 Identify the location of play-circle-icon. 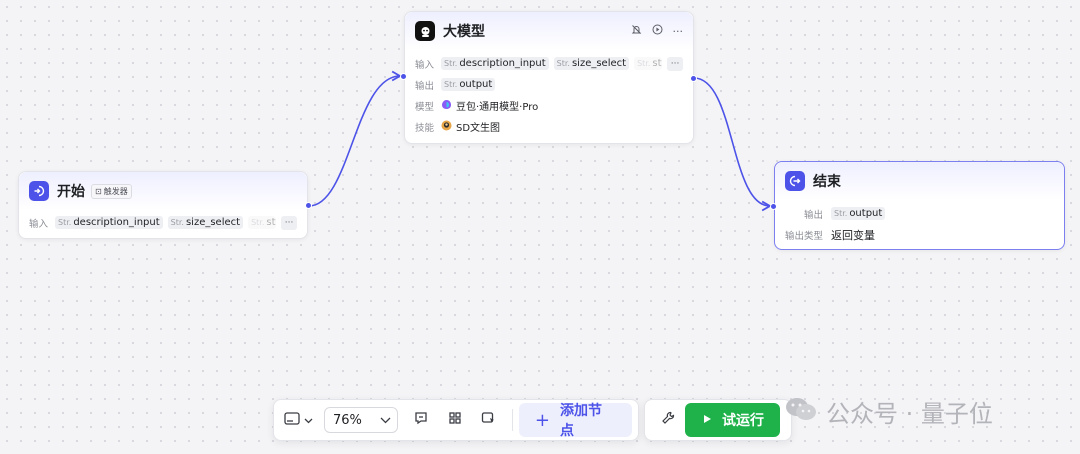
(657, 31).